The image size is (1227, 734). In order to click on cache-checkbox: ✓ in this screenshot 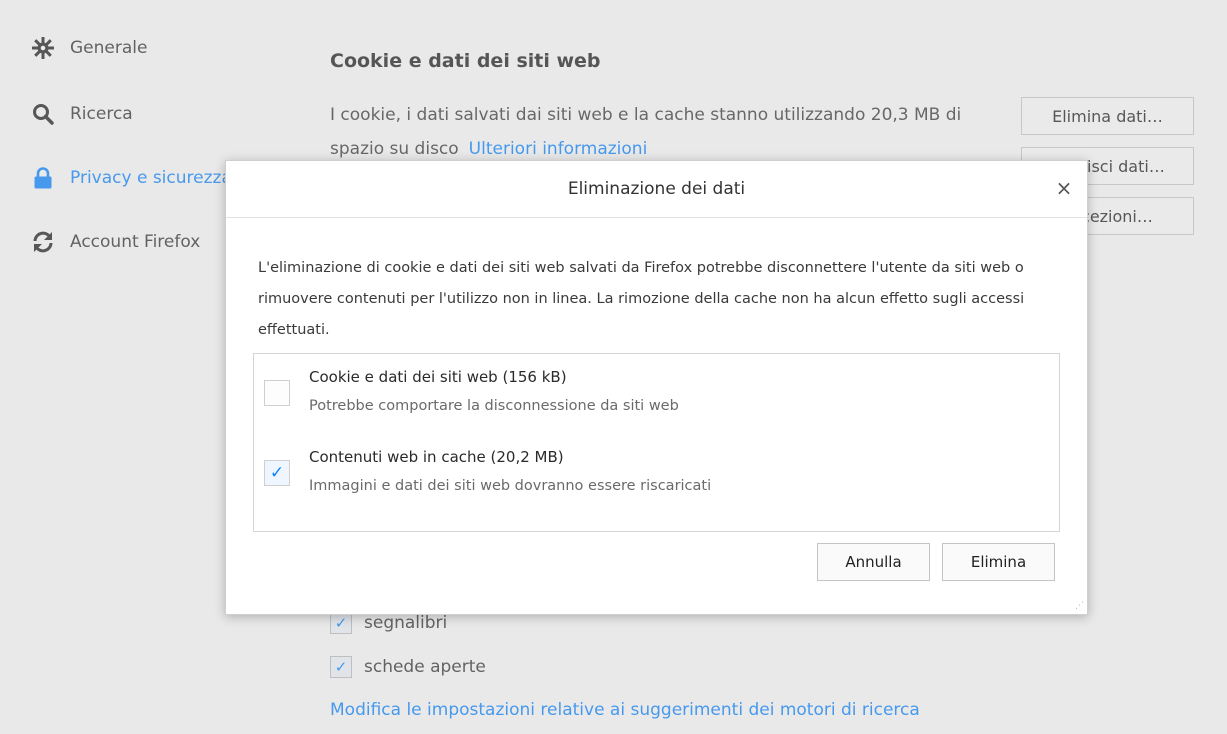, I will do `click(277, 473)`.